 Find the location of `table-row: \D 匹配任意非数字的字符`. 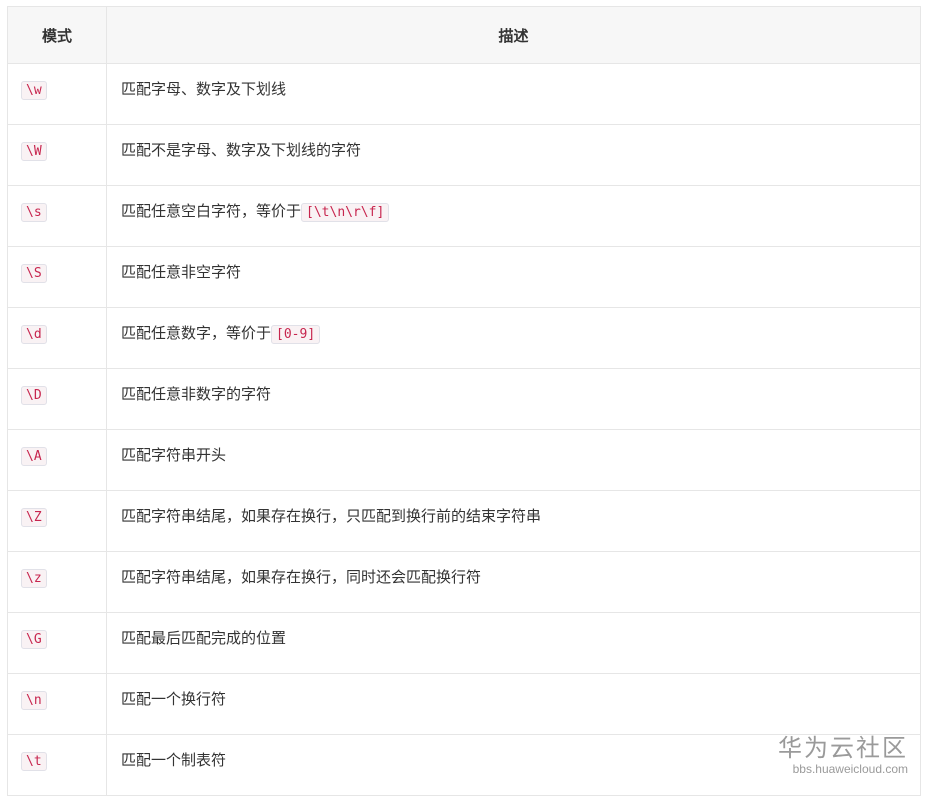

table-row: \D 匹配任意非数字的字符 is located at coordinates (464, 399).